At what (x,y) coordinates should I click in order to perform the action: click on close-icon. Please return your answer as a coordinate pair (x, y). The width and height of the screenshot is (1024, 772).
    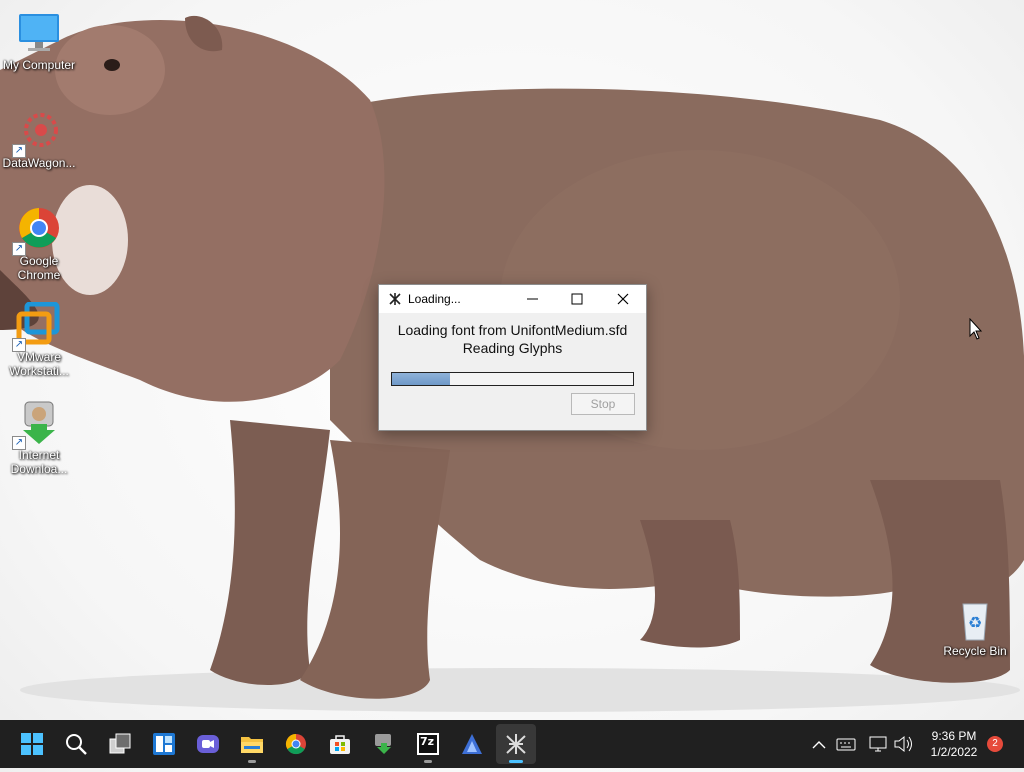
    Looking at the image, I should click on (623, 299).